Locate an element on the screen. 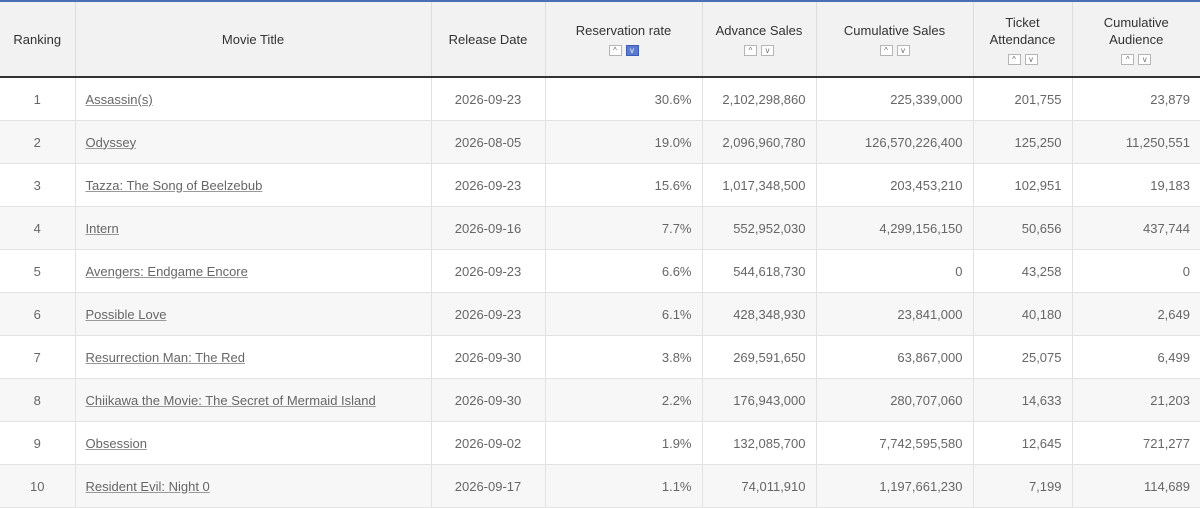 The width and height of the screenshot is (1200, 508). cell-ranking: 4 is located at coordinates (38, 228).